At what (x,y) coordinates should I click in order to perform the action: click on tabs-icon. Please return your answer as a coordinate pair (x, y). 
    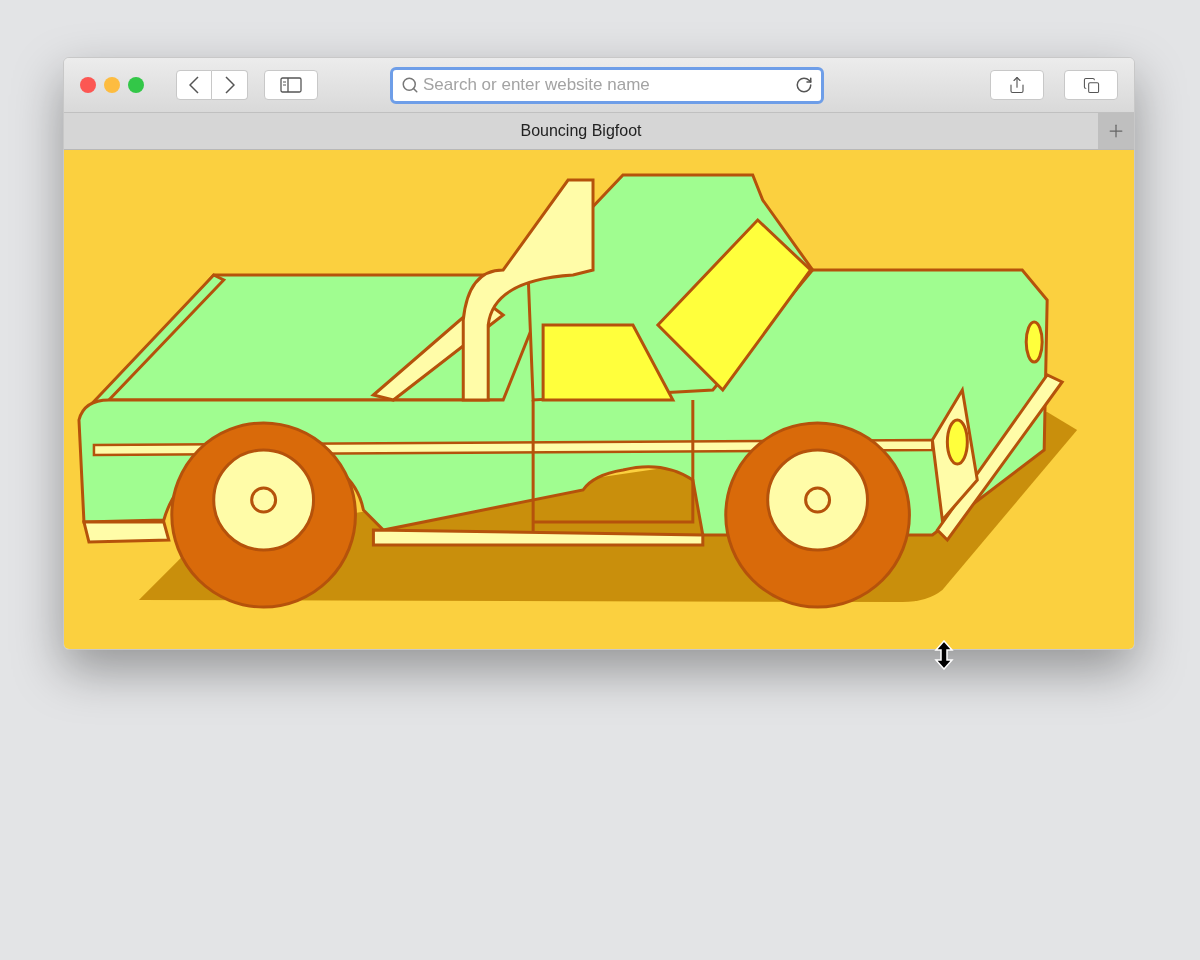
    Looking at the image, I should click on (1091, 85).